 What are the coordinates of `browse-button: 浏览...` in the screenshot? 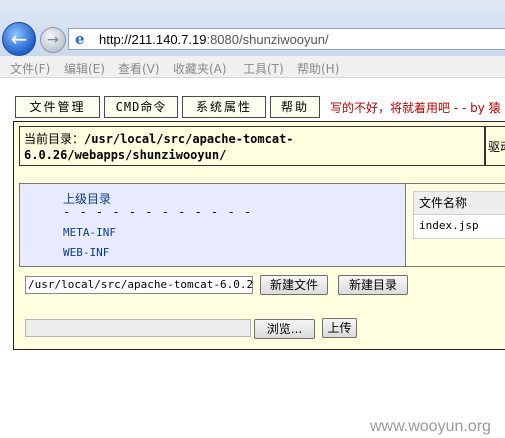 It's located at (284, 329).